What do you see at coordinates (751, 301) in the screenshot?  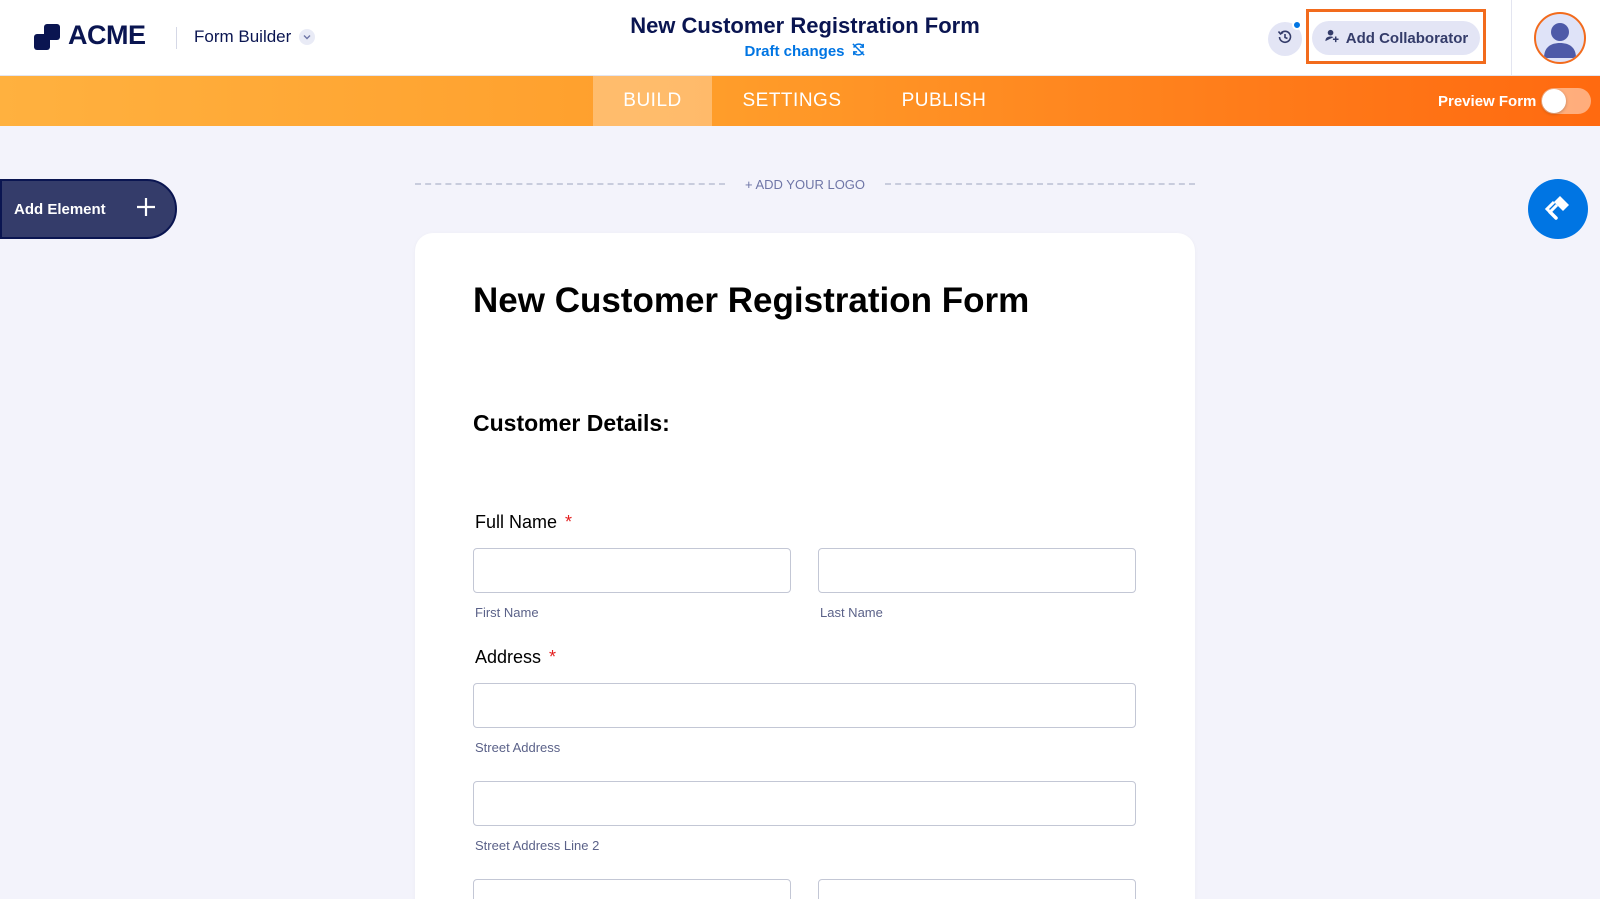 I see `form-heading: New Customer Registration Form` at bounding box center [751, 301].